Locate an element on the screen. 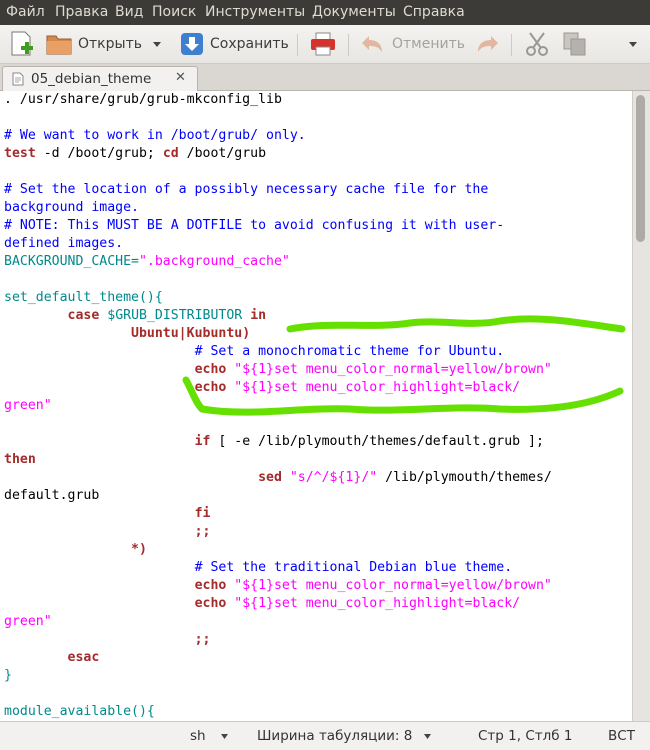  undo-button: Отменить is located at coordinates (412, 44).